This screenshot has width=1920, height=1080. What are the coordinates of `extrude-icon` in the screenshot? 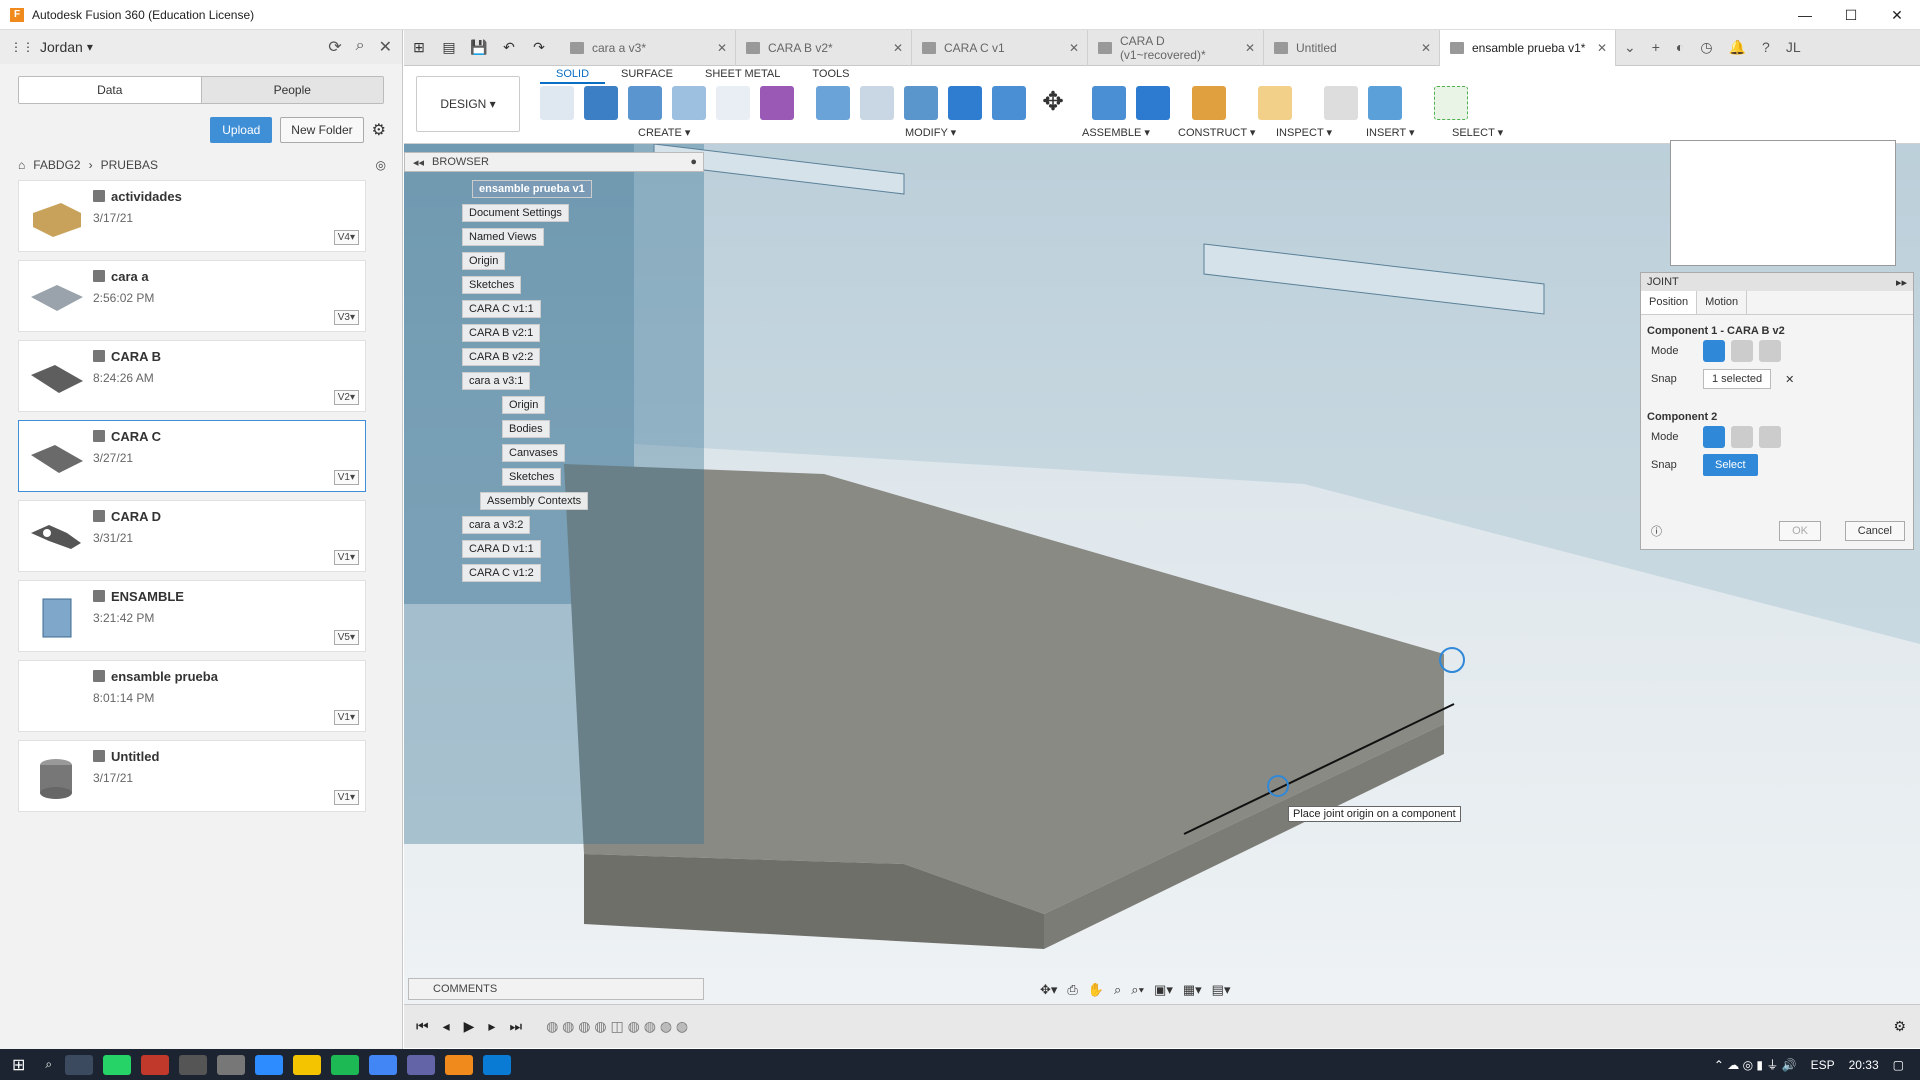 It's located at (601, 103).